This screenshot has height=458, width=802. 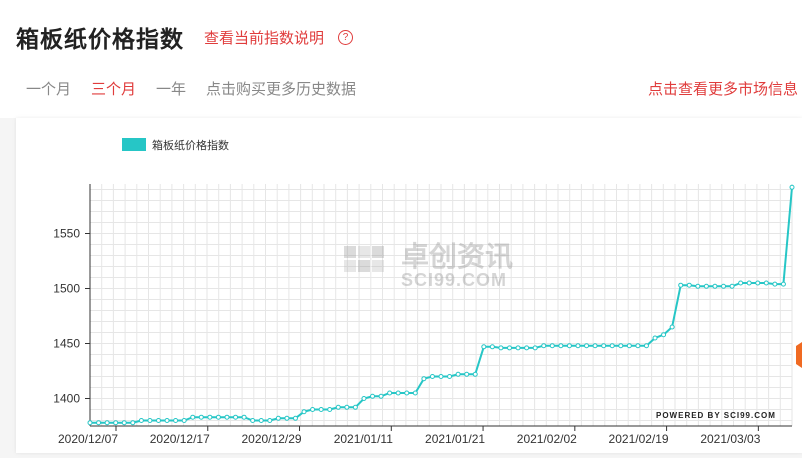 What do you see at coordinates (66, 344) in the screenshot?
I see `y-tick-label: 1450` at bounding box center [66, 344].